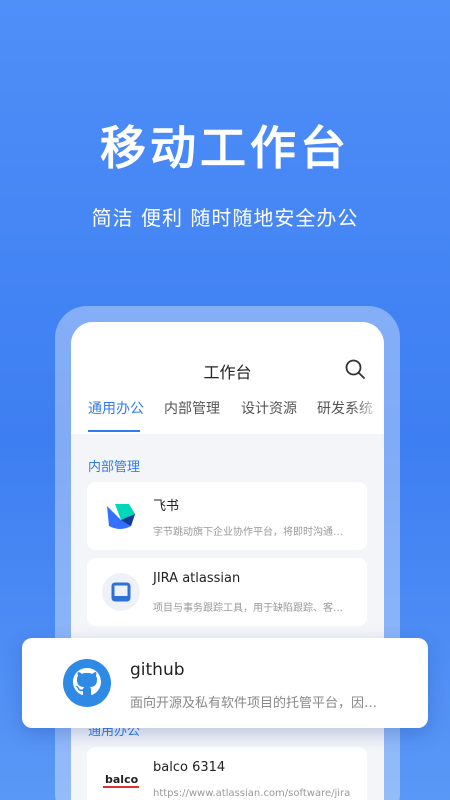 The height and width of the screenshot is (800, 450). What do you see at coordinates (225, 218) in the screenshot?
I see `hero-subtitle: 简洁 便利 随时随地安全办公` at bounding box center [225, 218].